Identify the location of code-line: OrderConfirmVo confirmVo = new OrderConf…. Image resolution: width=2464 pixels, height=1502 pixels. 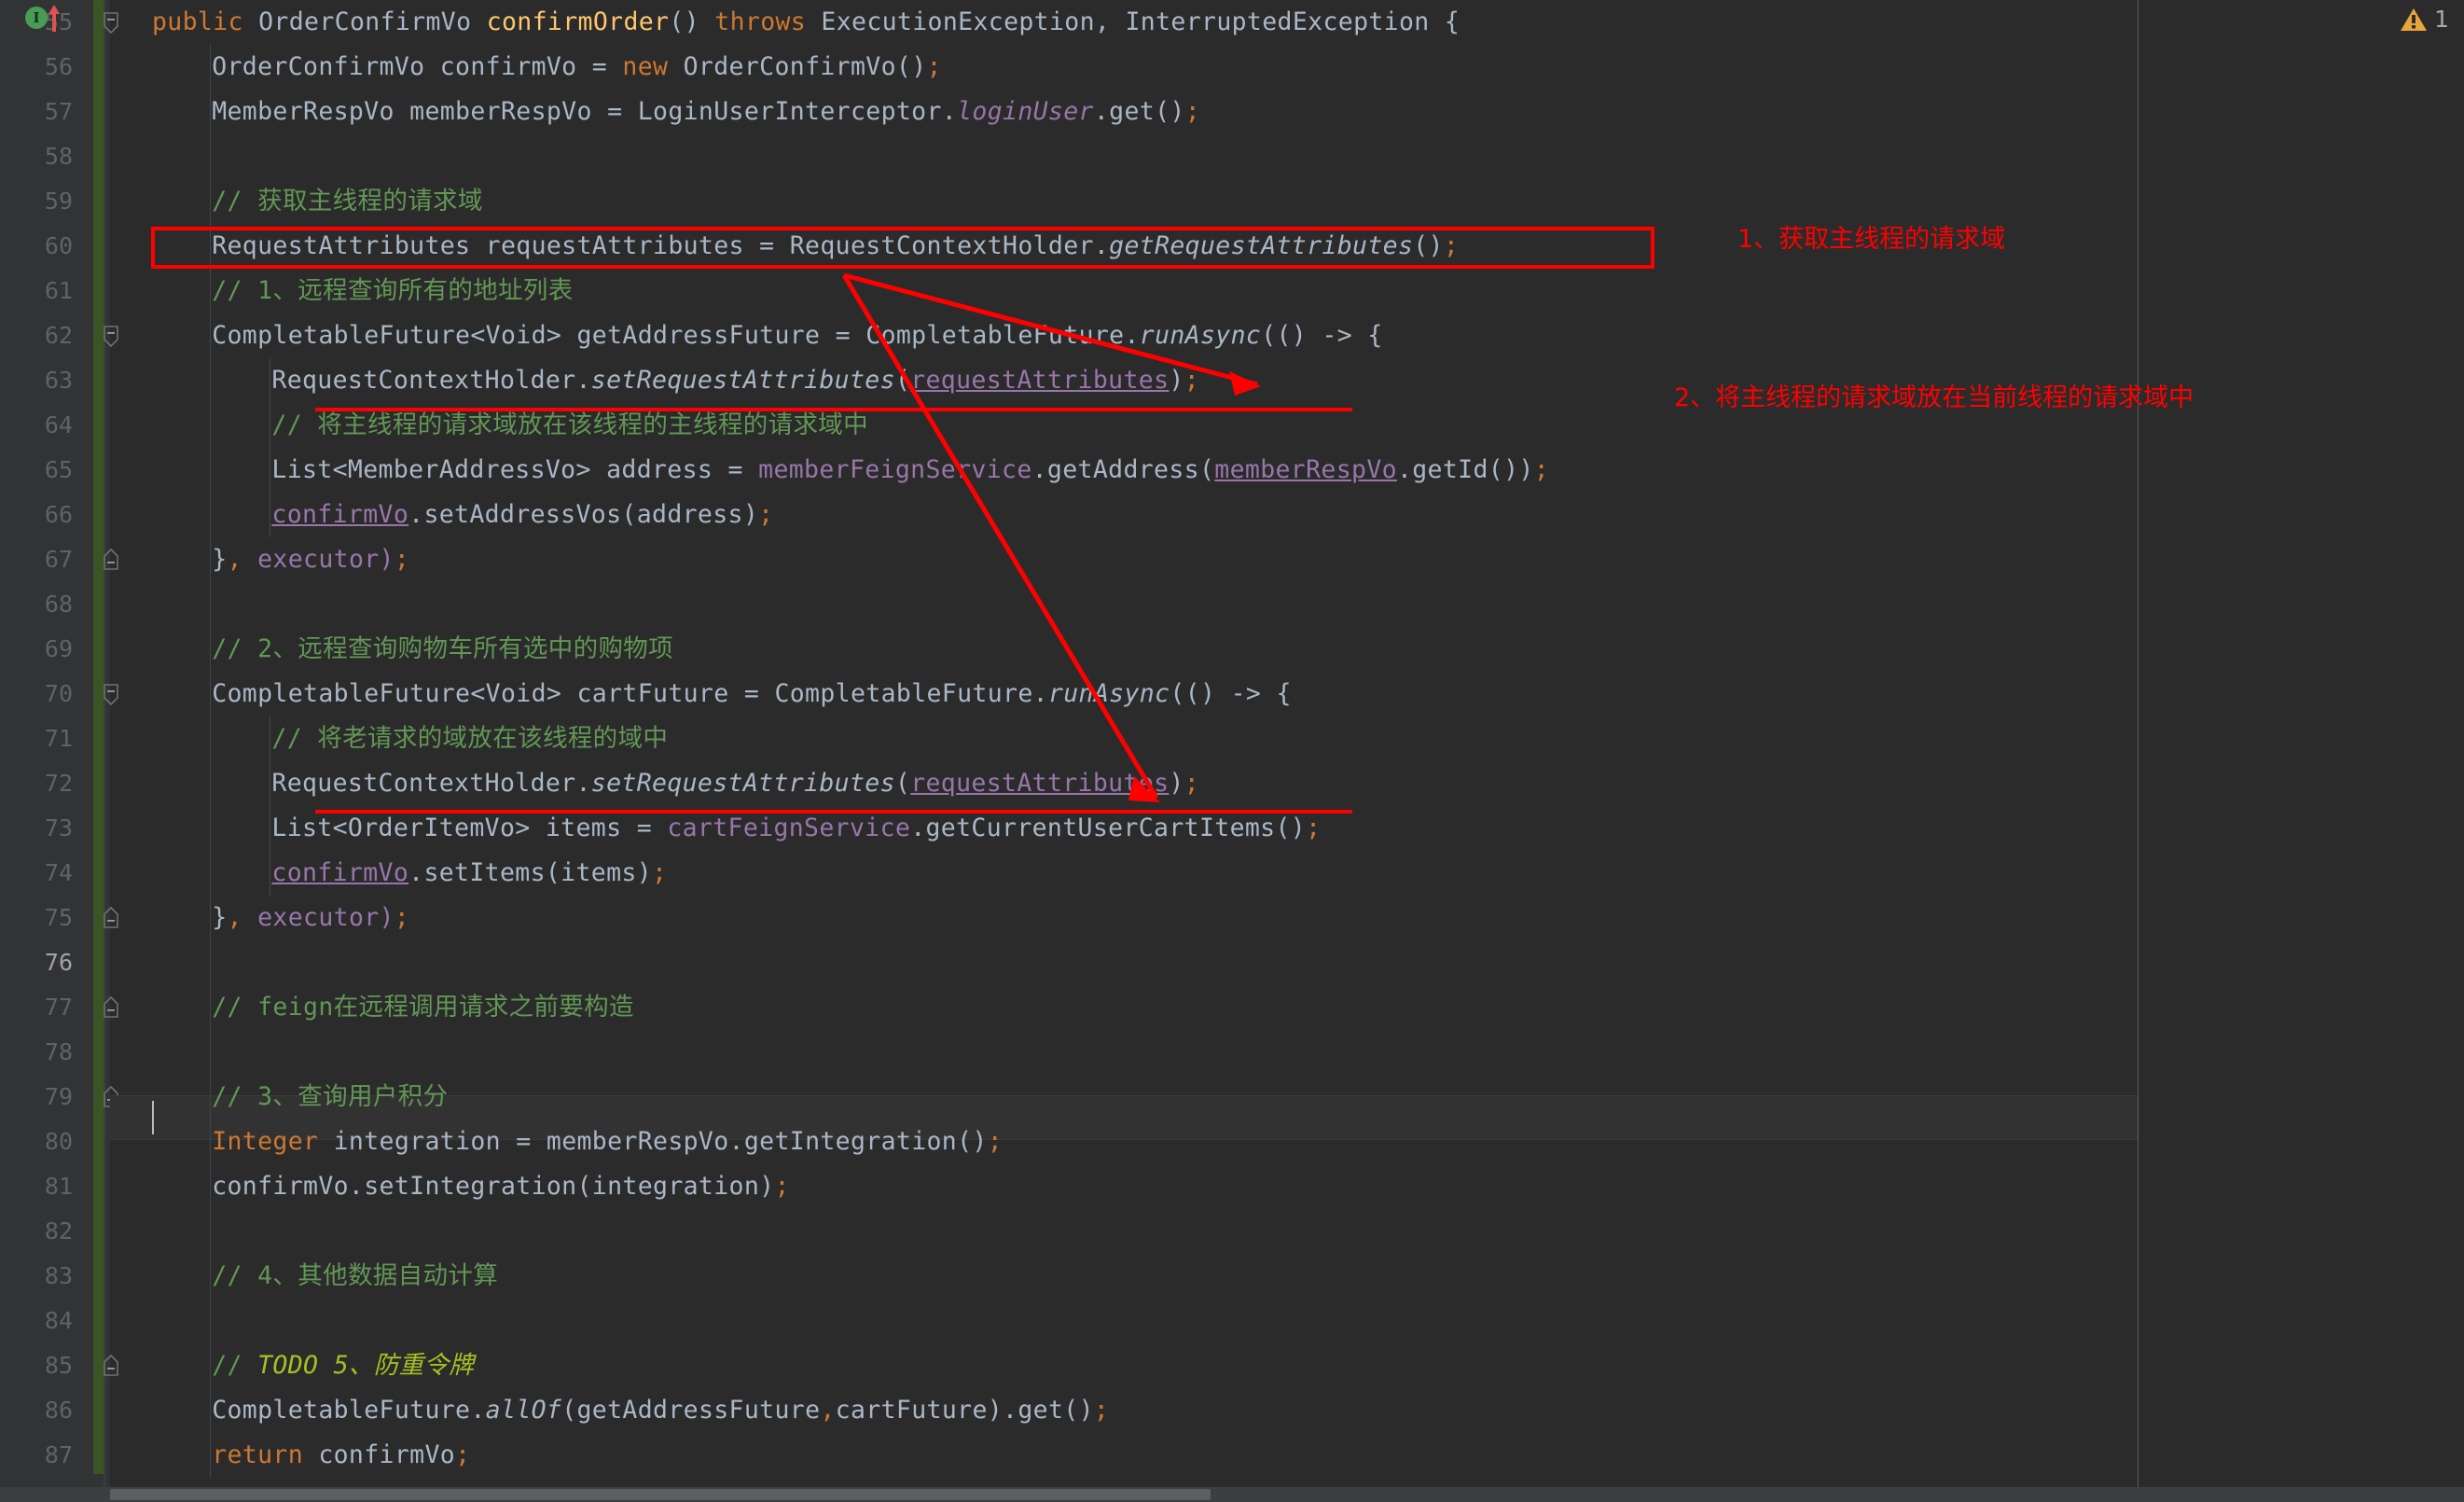
(577, 67).